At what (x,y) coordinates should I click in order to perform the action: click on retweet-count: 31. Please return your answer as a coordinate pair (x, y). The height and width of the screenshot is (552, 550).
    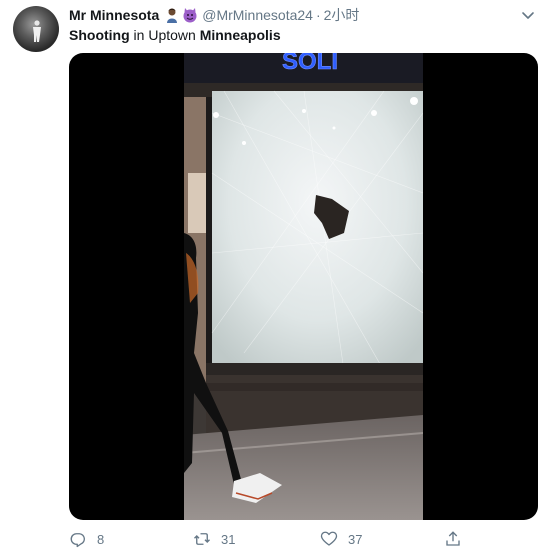
    Looking at the image, I should click on (228, 539).